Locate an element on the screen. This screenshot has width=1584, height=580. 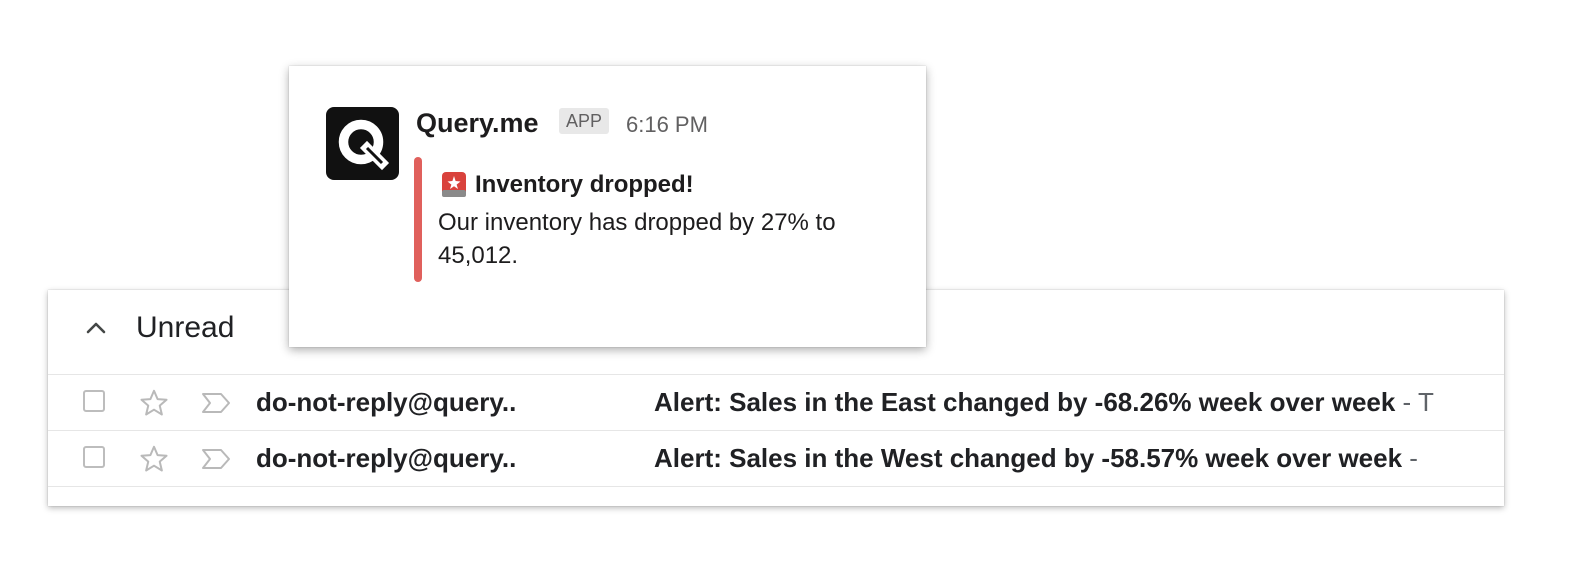
section-title: Unread is located at coordinates (185, 327).